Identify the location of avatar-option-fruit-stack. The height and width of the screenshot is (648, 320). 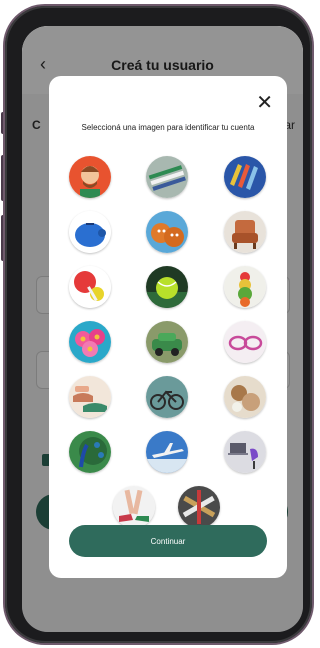
(245, 287).